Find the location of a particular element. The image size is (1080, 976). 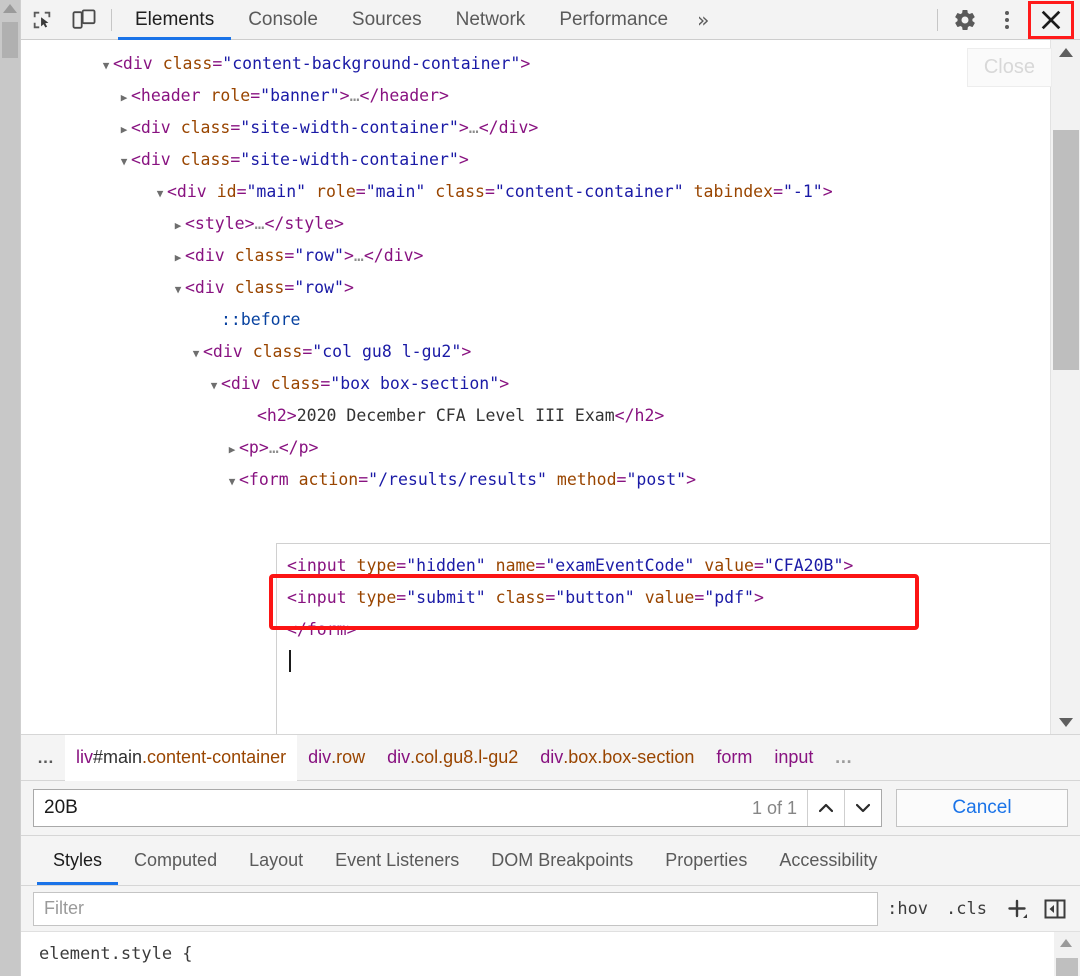

styles-pane-body: element.style { is located at coordinates (550, 954).